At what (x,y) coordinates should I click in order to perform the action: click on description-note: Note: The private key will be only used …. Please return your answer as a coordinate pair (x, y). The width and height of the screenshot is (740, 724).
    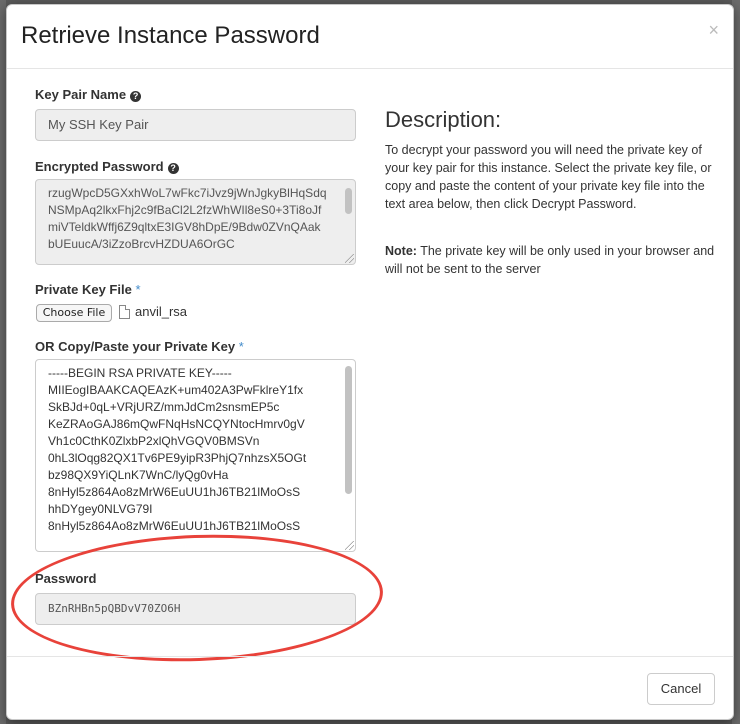
    Looking at the image, I should click on (550, 260).